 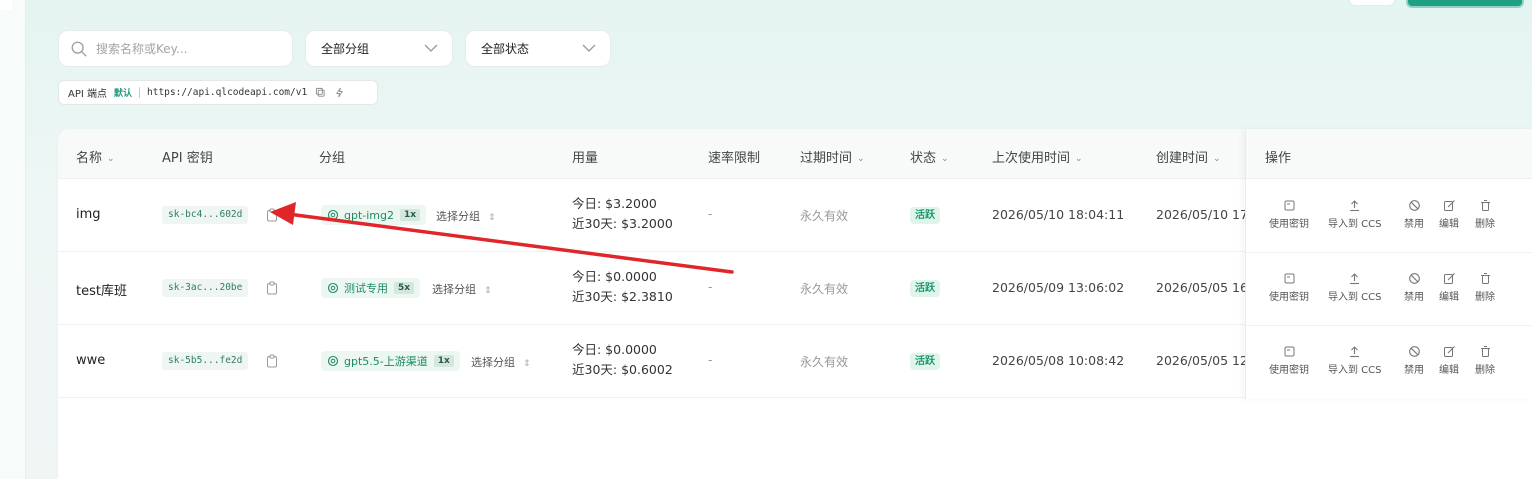 I want to click on default-tag: 默认, so click(x=123, y=94).